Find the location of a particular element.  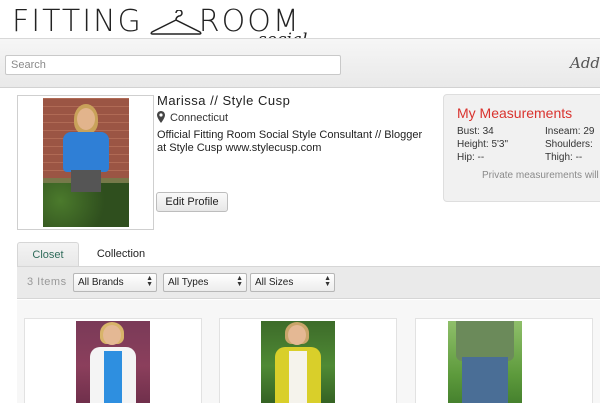

measurements-privacy-note: Private measurements will c is located at coordinates (541, 175).